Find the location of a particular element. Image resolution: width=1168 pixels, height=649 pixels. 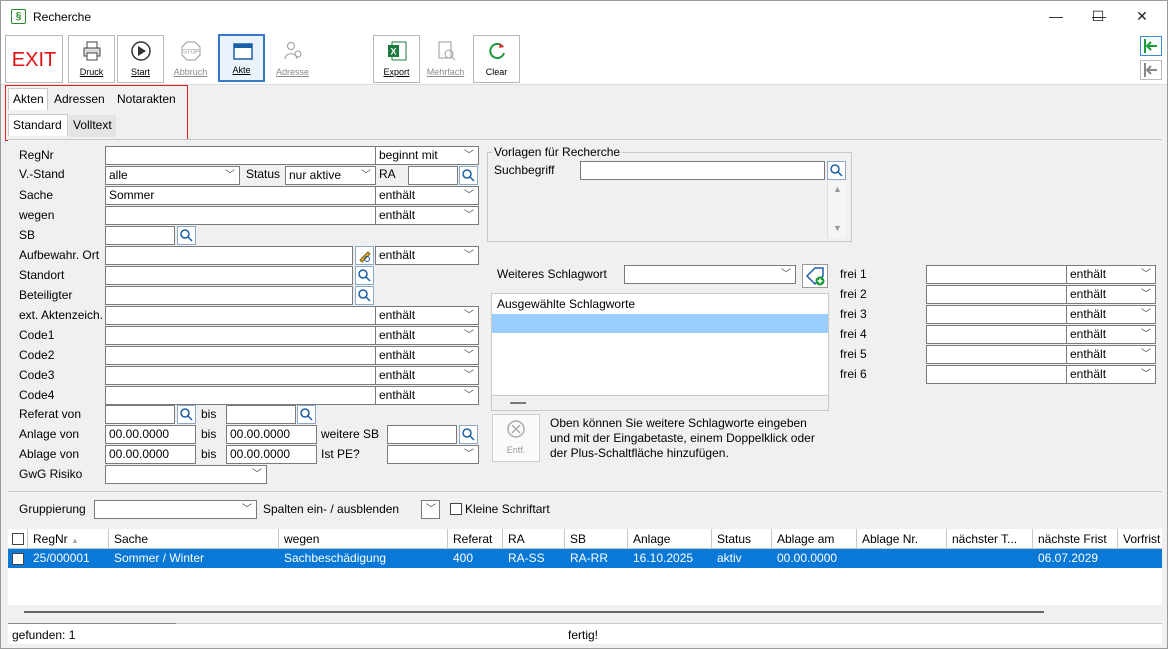

add-schlagwort-button is located at coordinates (815, 276).